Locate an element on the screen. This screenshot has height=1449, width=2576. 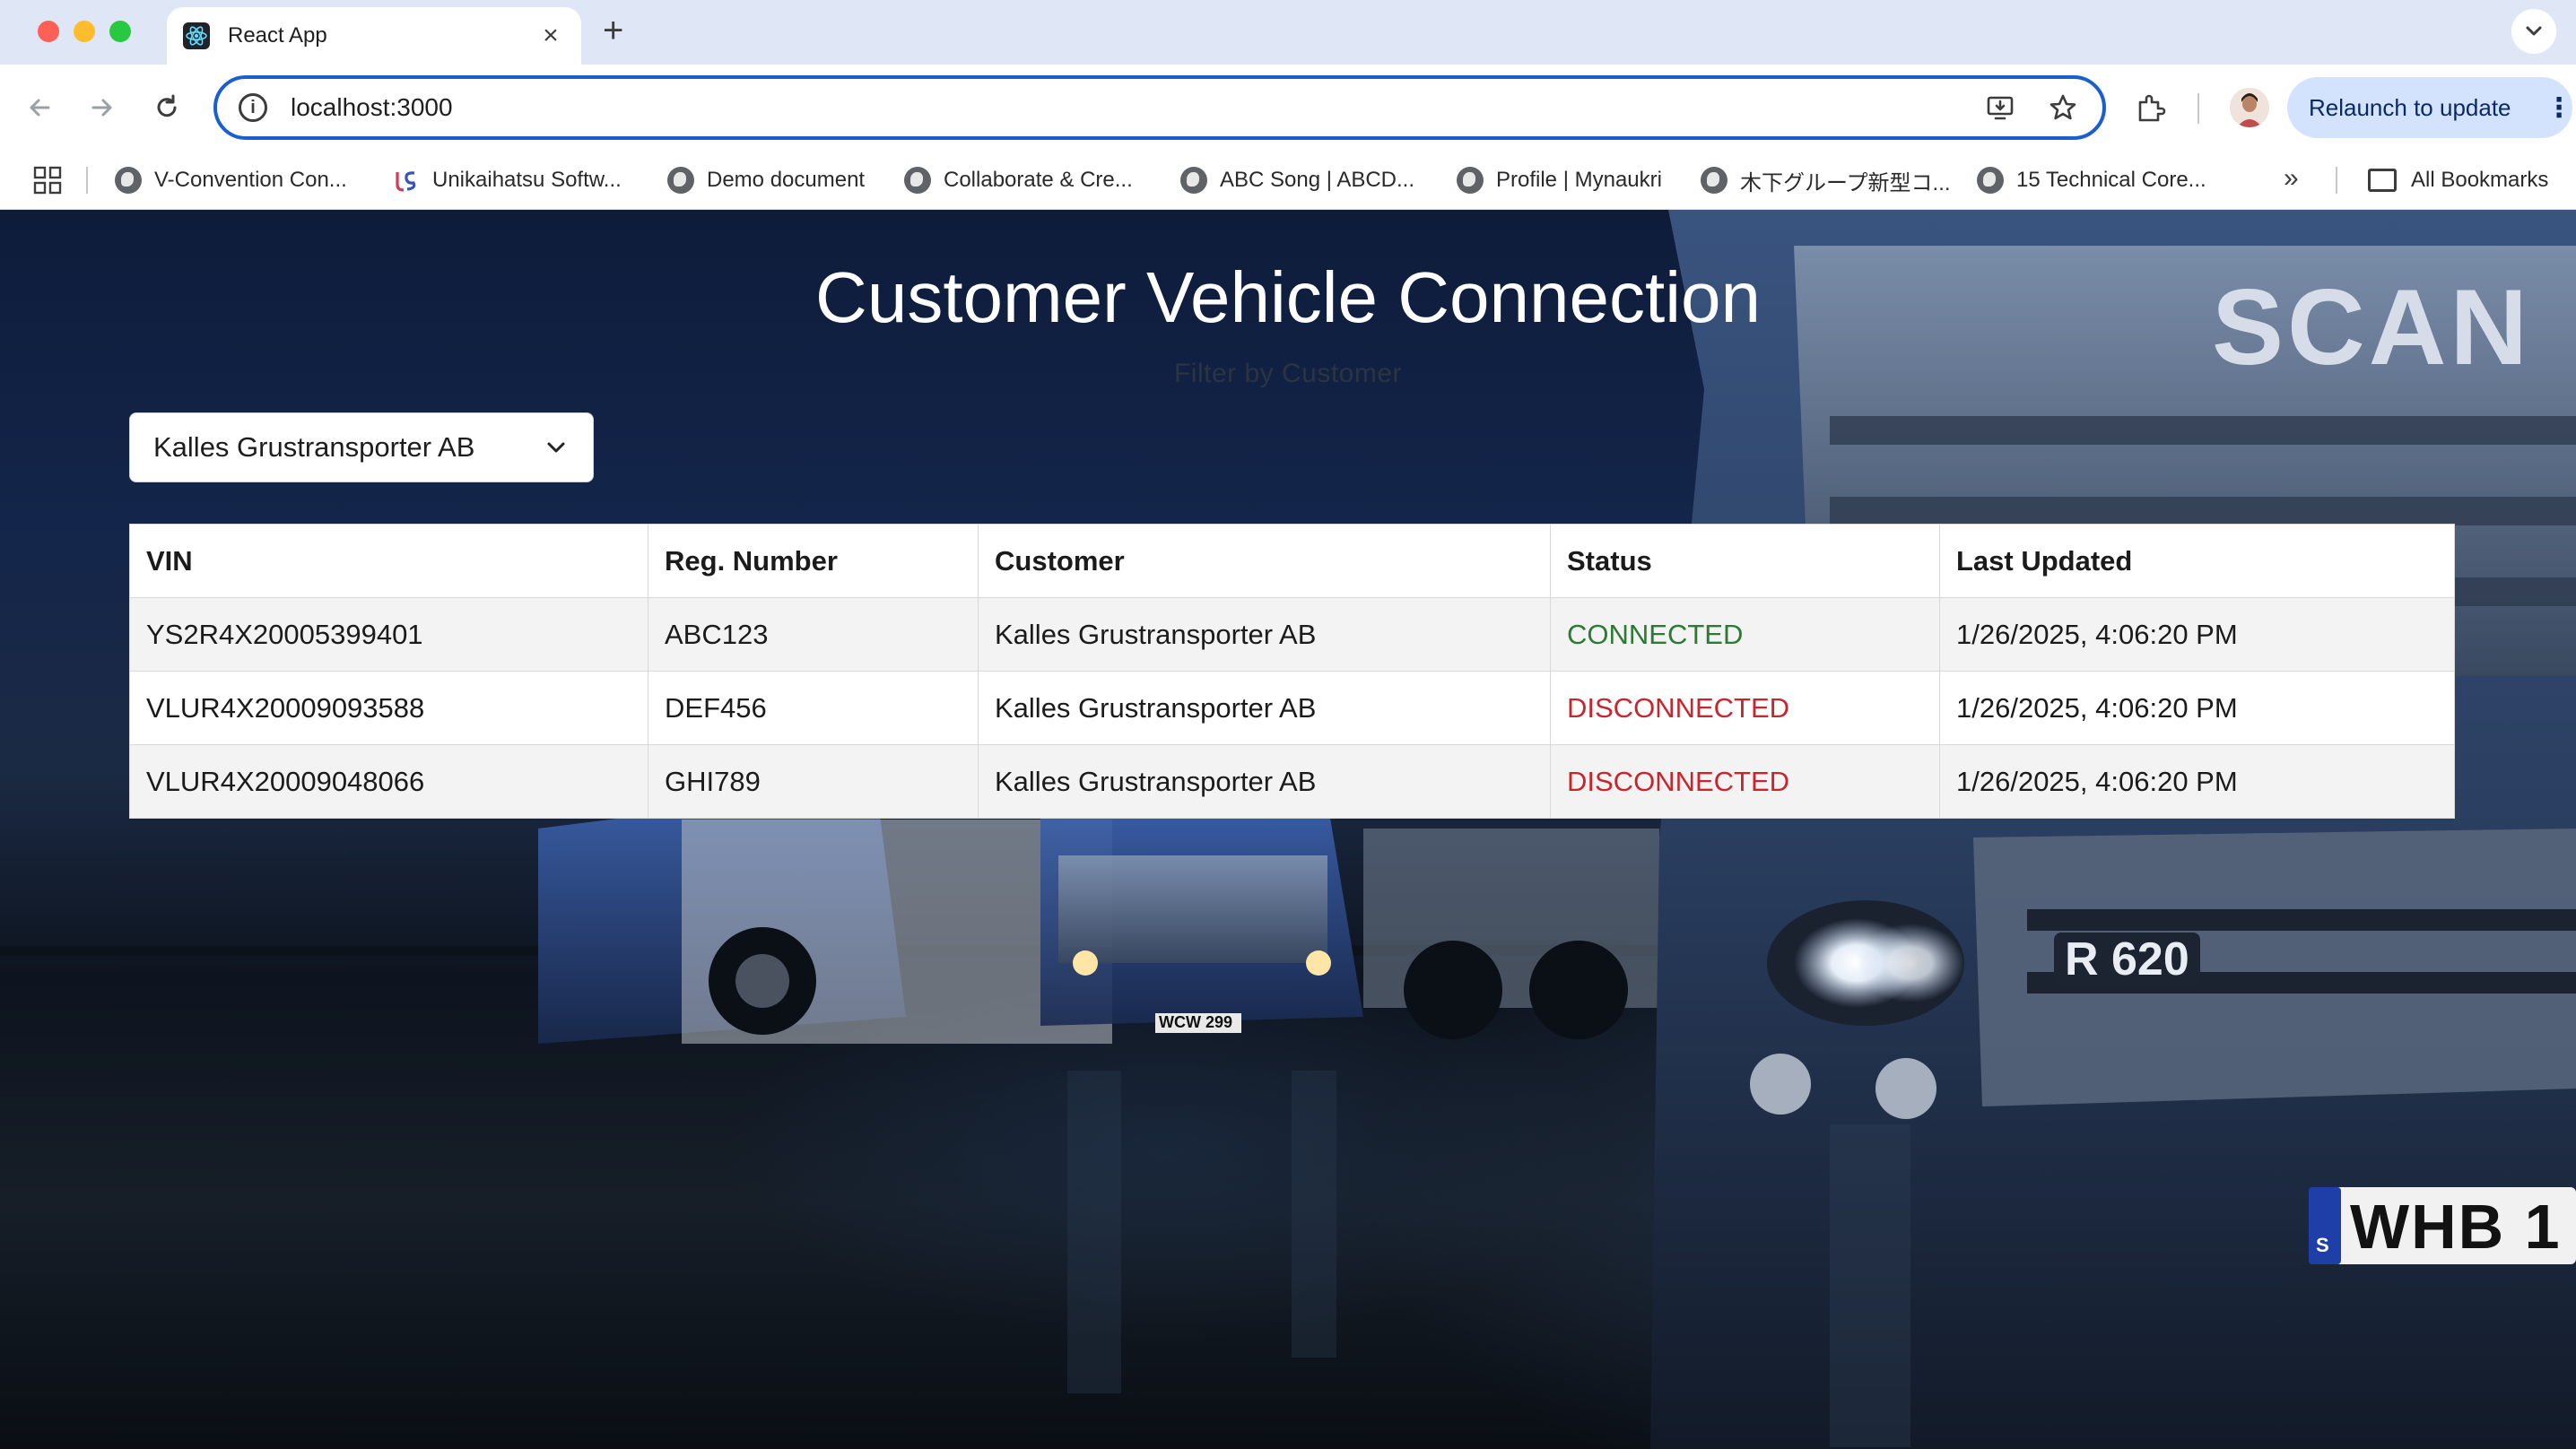
bookmark-label: Profile | Mynaukri is located at coordinates (1579, 180).